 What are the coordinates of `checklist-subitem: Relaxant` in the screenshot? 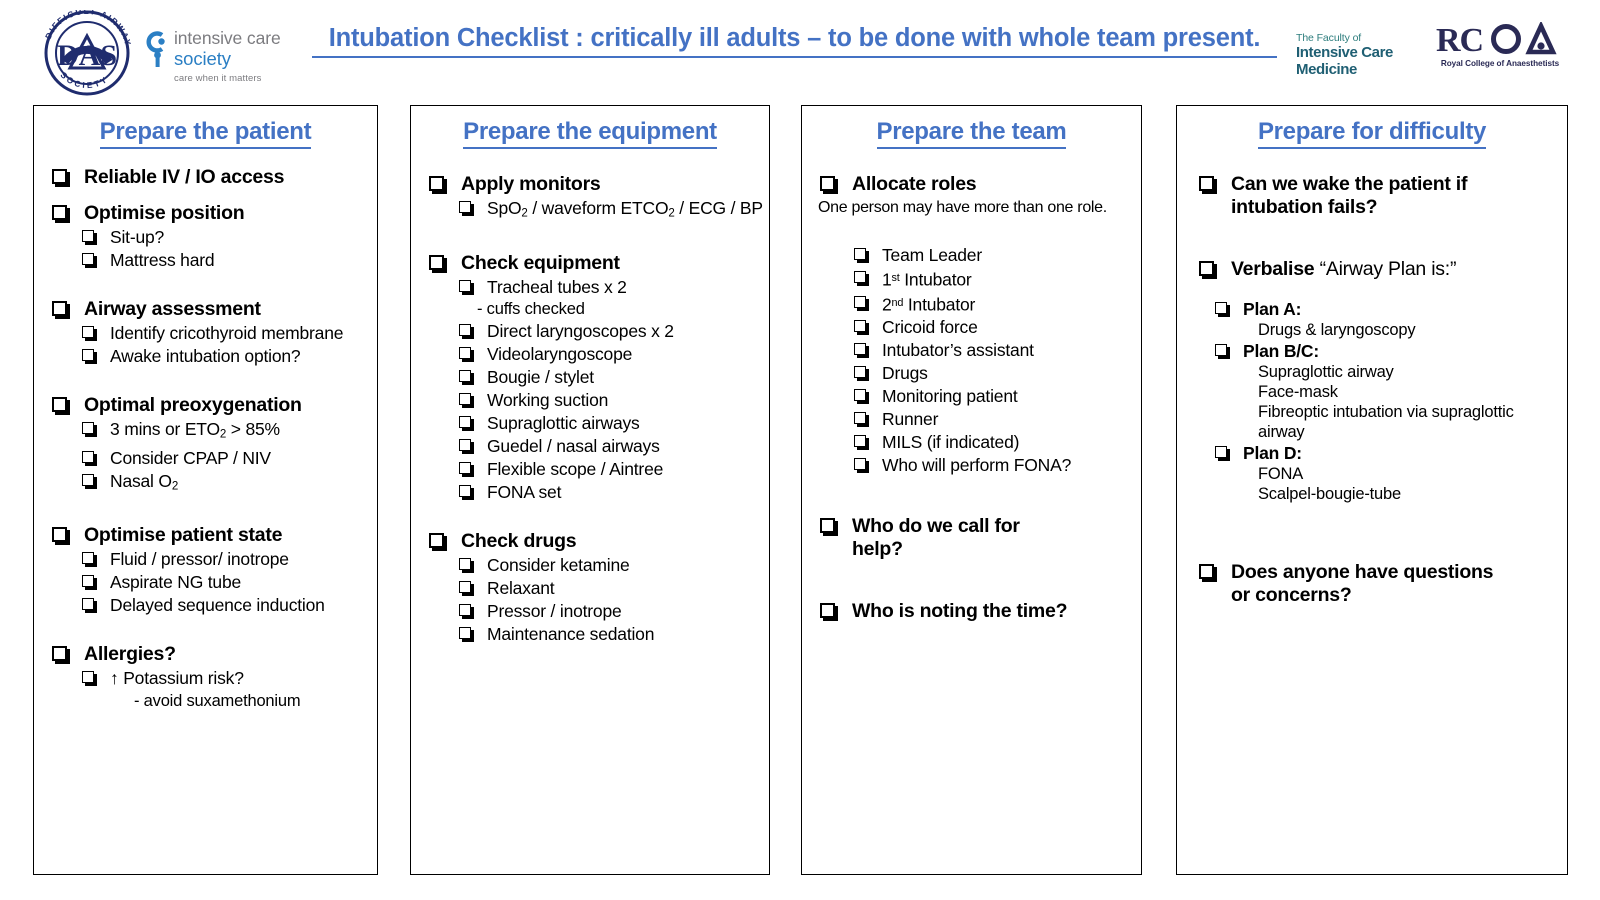 It's located at (591, 588).